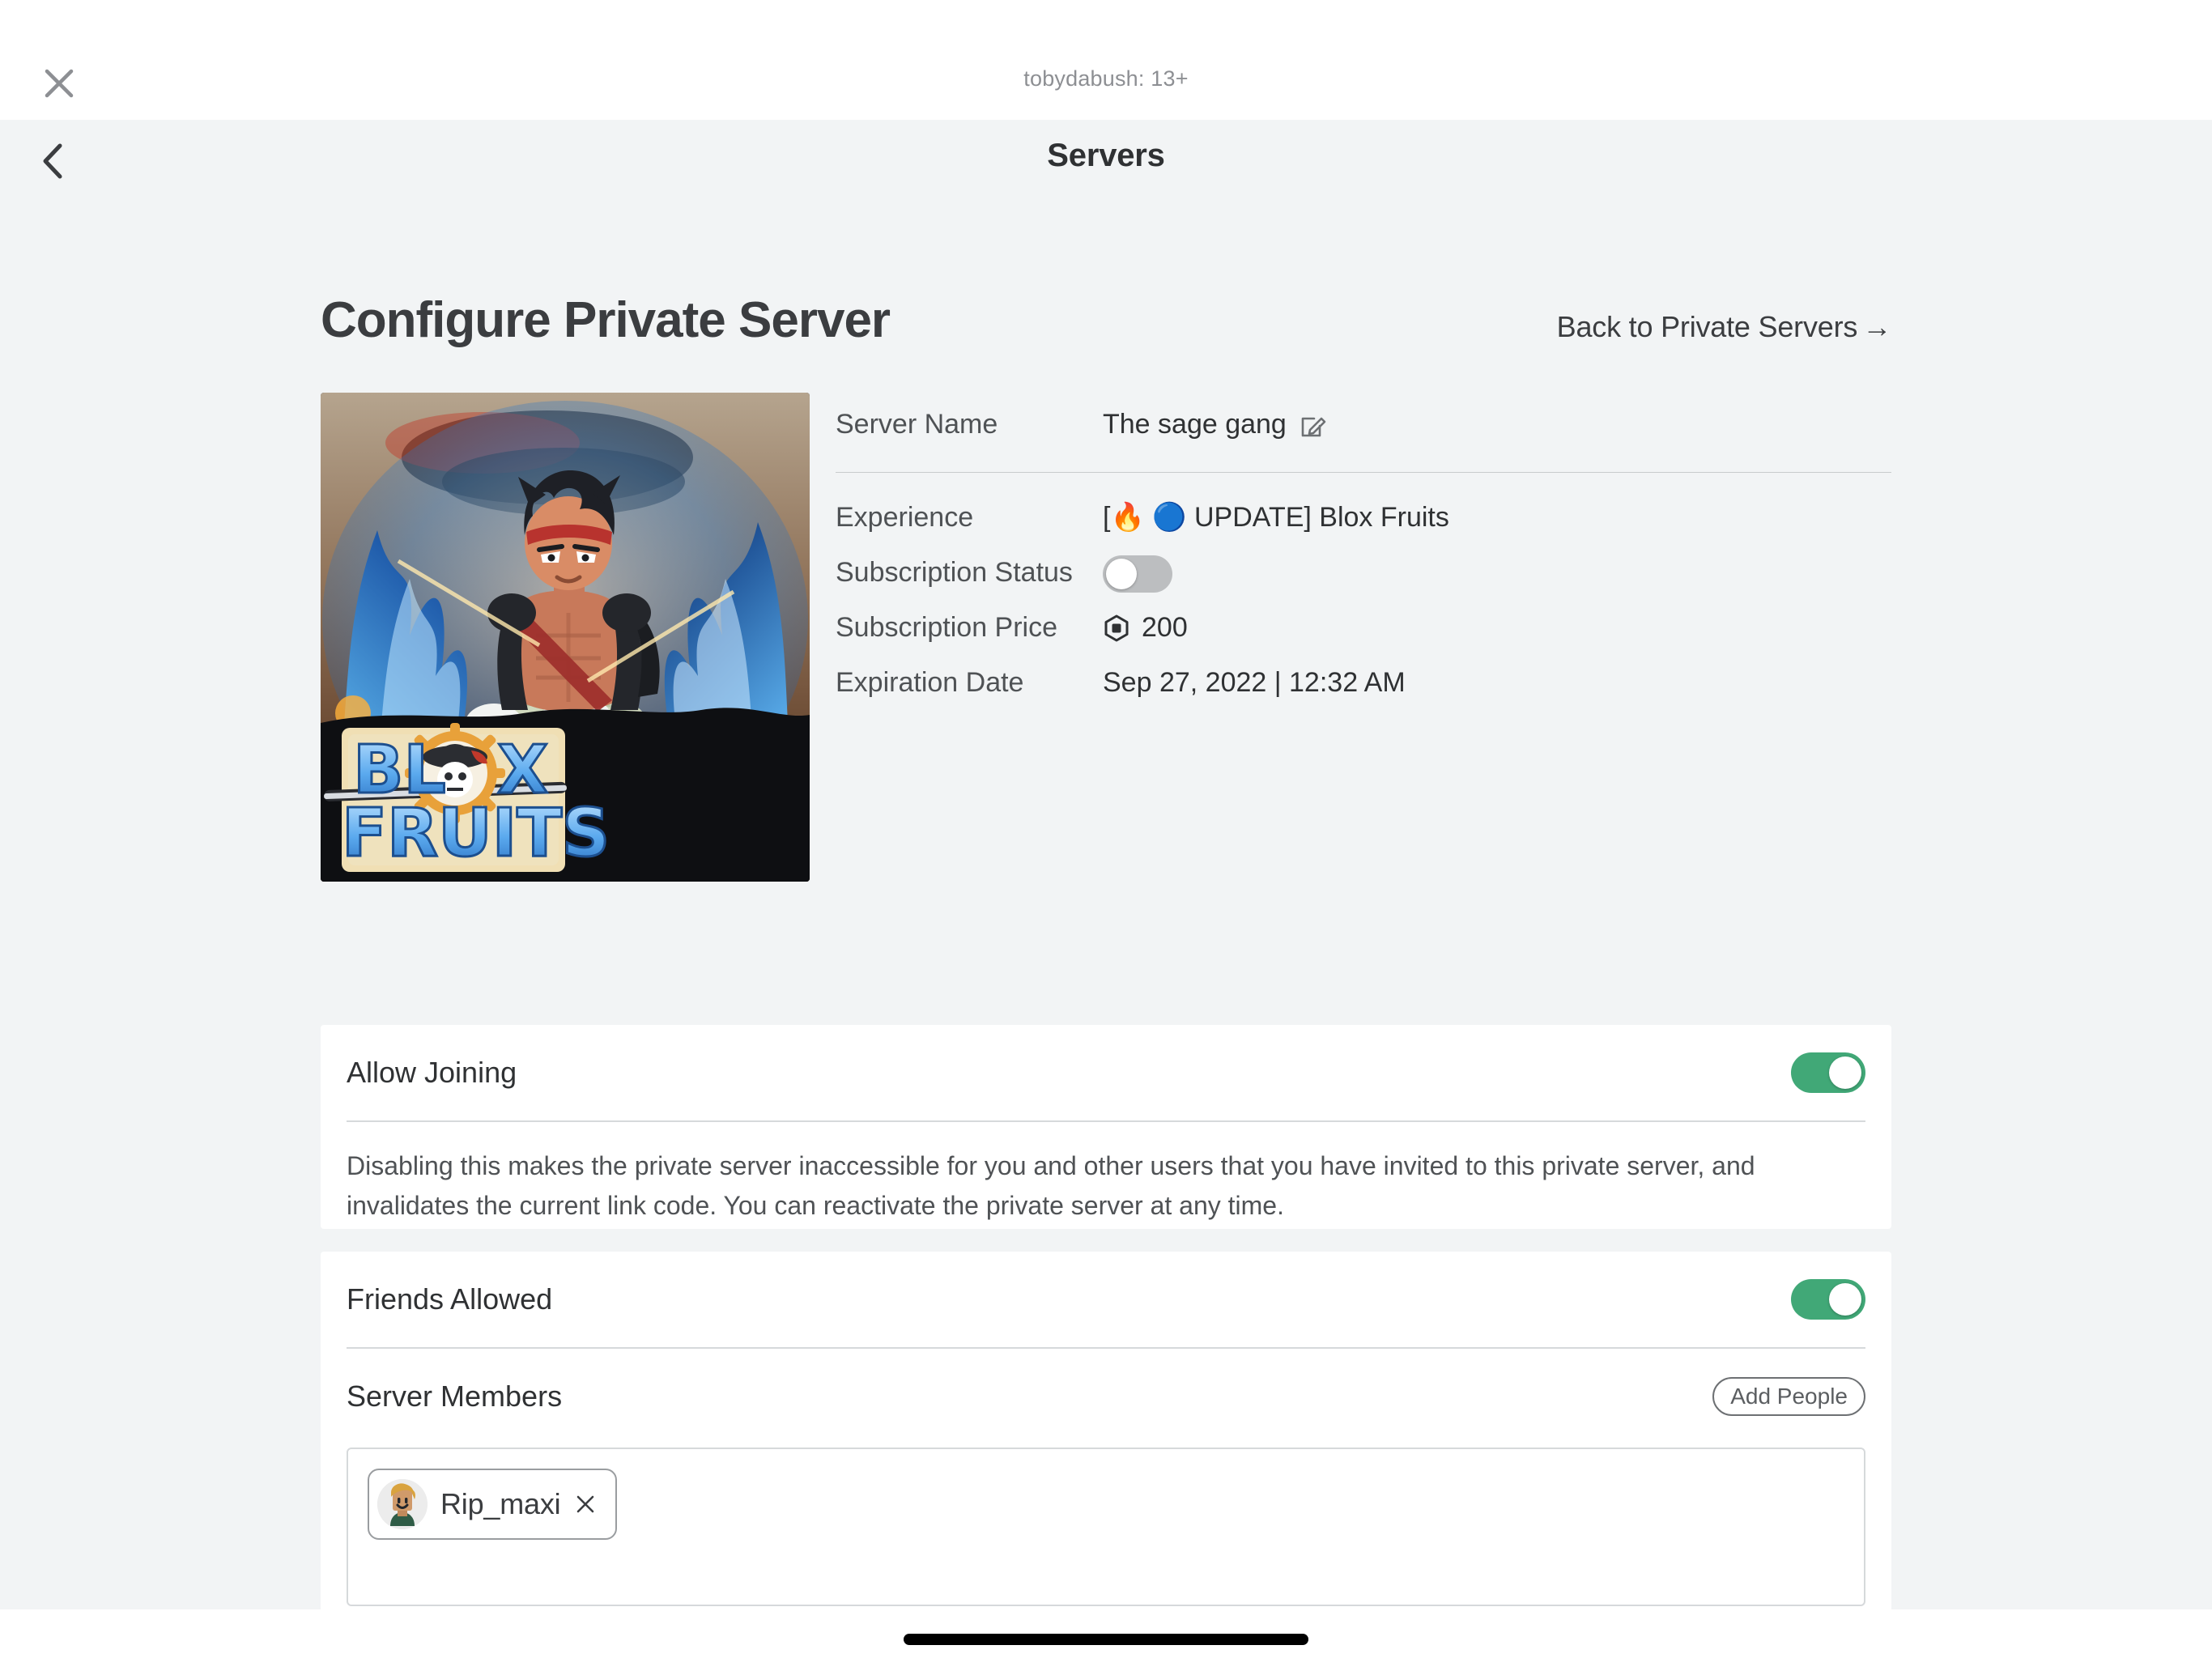 The width and height of the screenshot is (2212, 1658). What do you see at coordinates (606, 320) in the screenshot?
I see `page-title: Configure Private Server` at bounding box center [606, 320].